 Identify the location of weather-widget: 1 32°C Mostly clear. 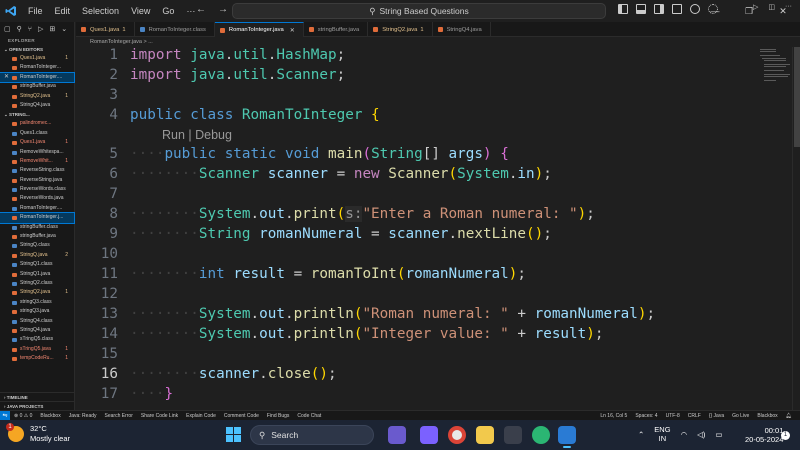
(38, 433).